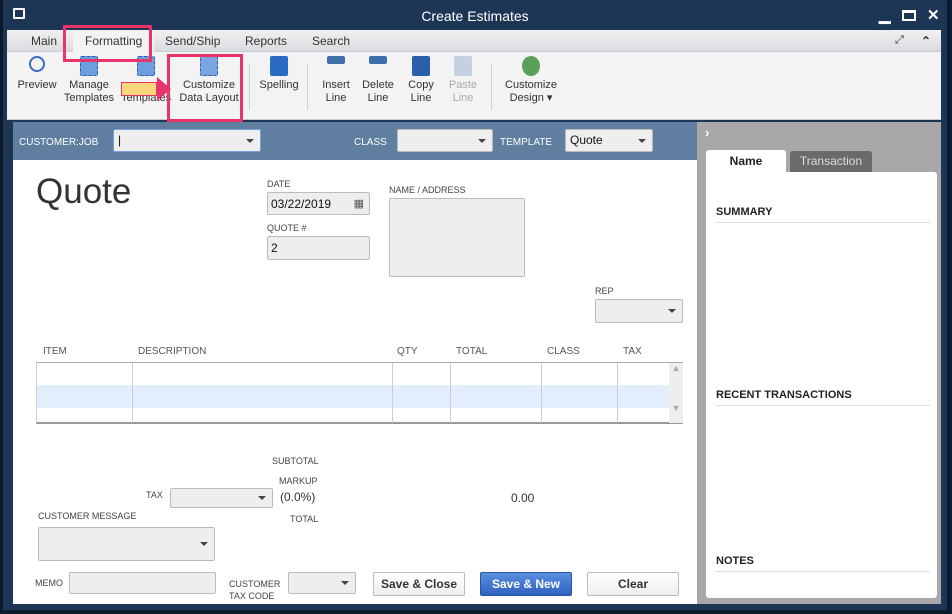 This screenshot has width=952, height=614. I want to click on paste-line-button: Paste Line, so click(463, 80).